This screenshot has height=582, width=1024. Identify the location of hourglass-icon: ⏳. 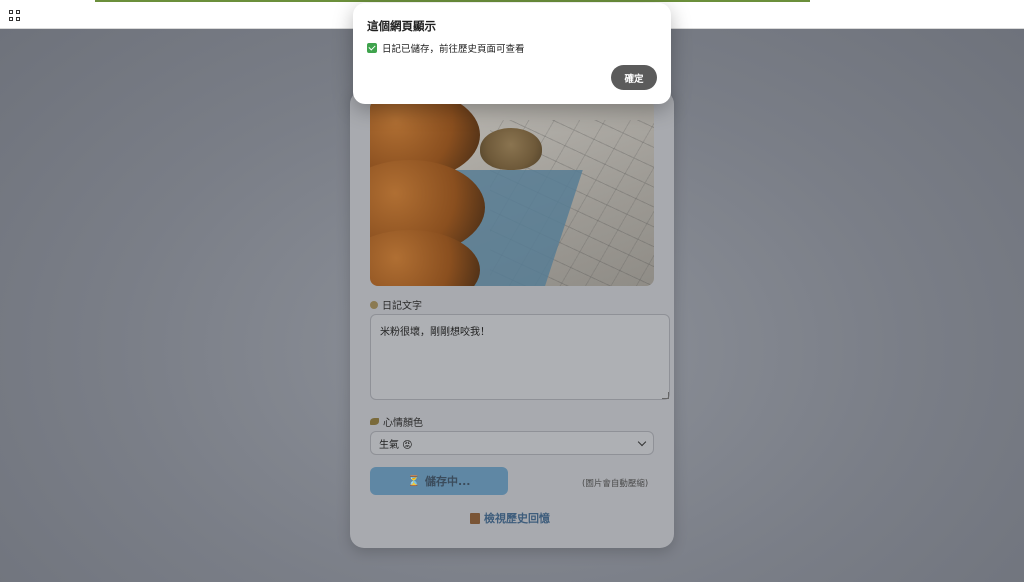
(413, 481).